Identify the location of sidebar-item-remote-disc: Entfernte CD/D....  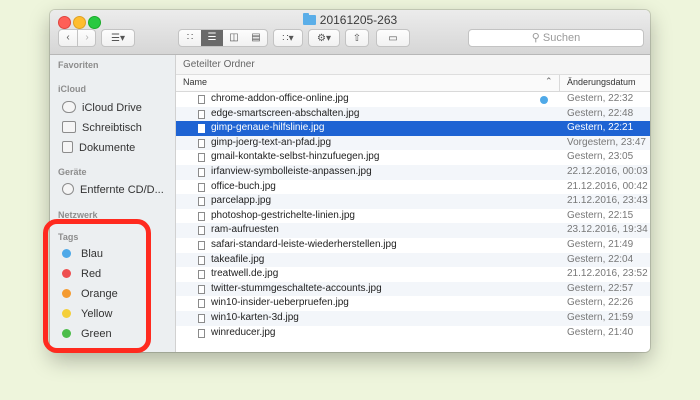
(113, 189).